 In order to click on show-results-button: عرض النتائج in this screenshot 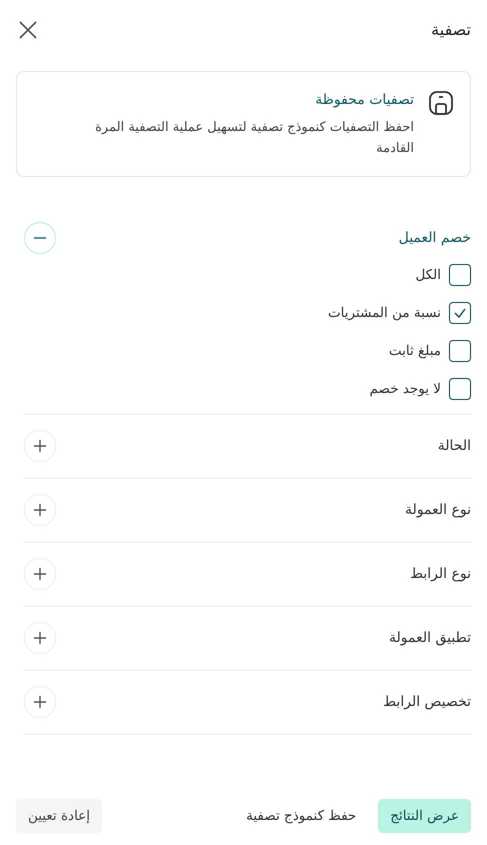, I will do `click(424, 815)`.